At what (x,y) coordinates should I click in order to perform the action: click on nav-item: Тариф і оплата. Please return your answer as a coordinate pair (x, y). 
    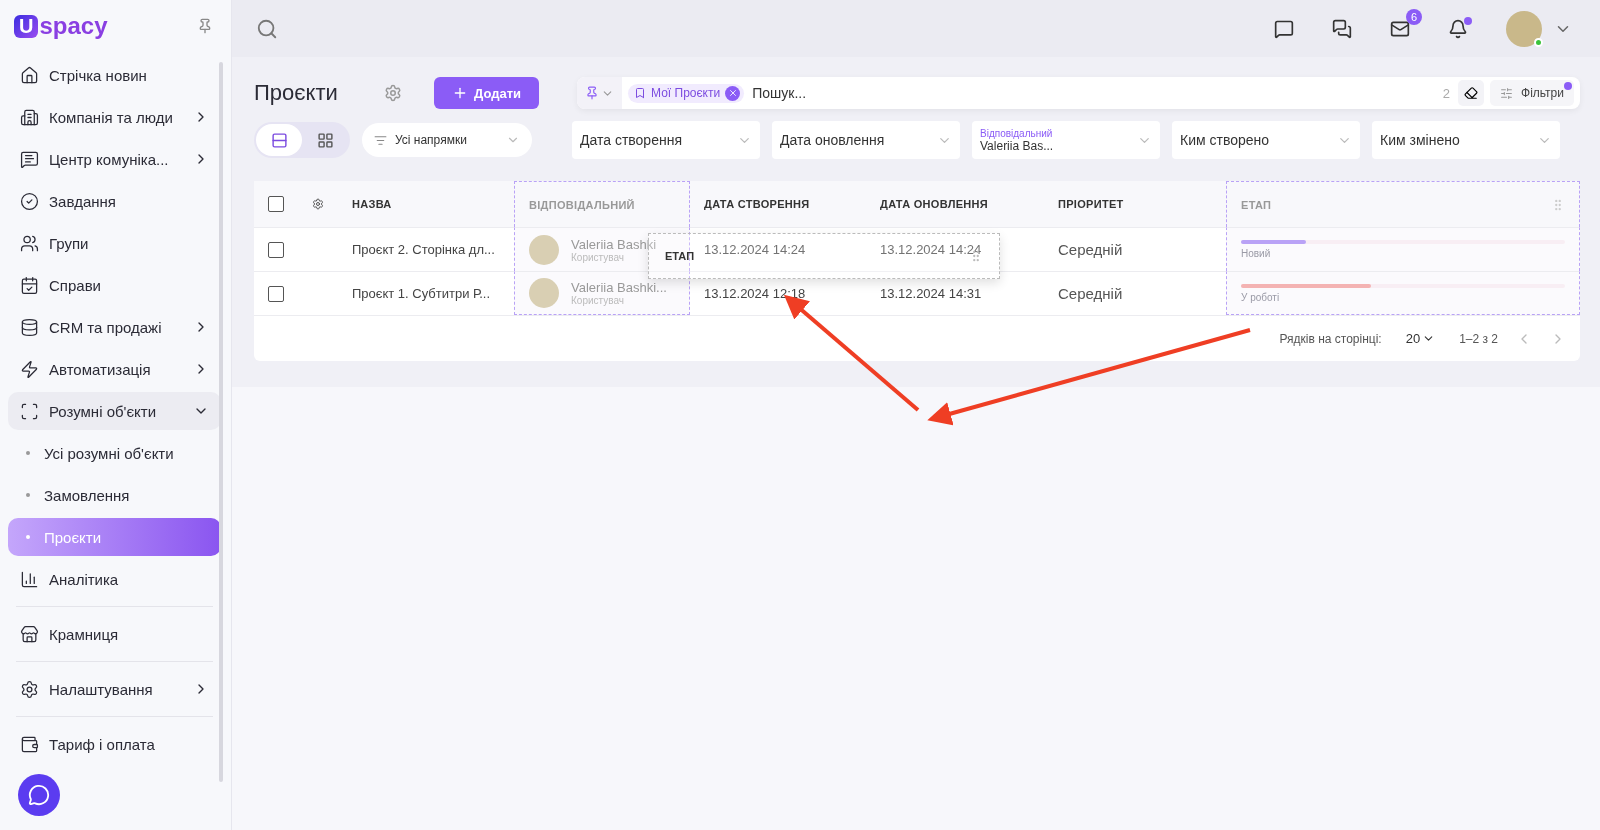
    Looking at the image, I should click on (114, 744).